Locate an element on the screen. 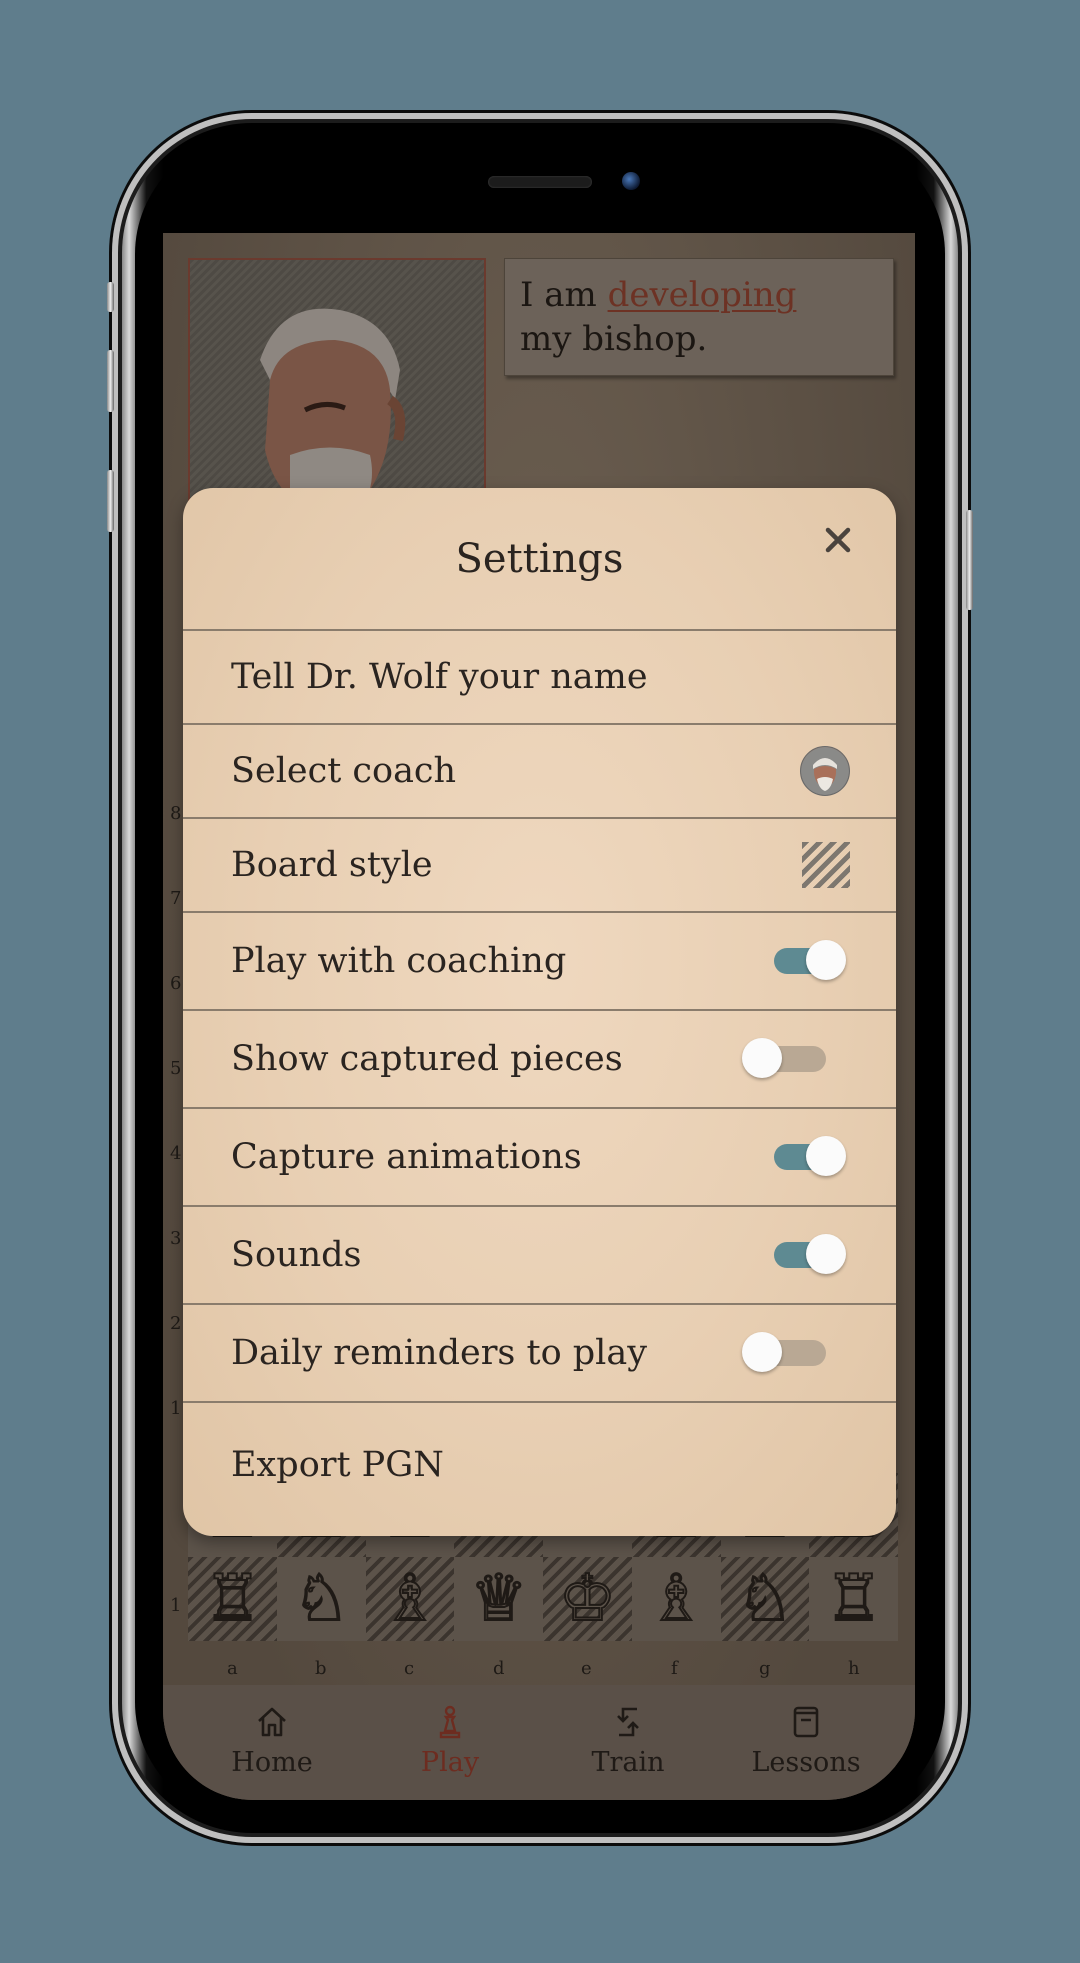 The height and width of the screenshot is (1963, 1080). tab-label: Lessons is located at coordinates (806, 1762).